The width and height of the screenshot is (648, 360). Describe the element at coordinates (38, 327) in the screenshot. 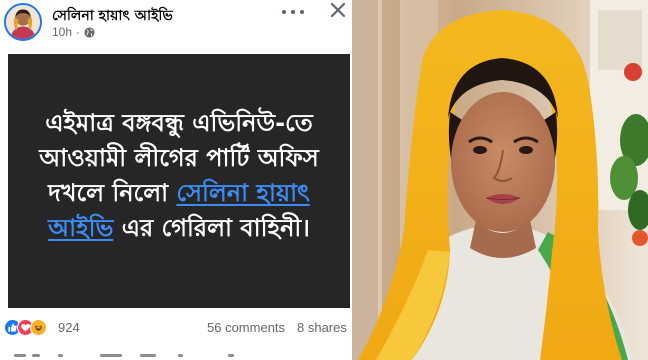

I see `haha-icon` at that location.